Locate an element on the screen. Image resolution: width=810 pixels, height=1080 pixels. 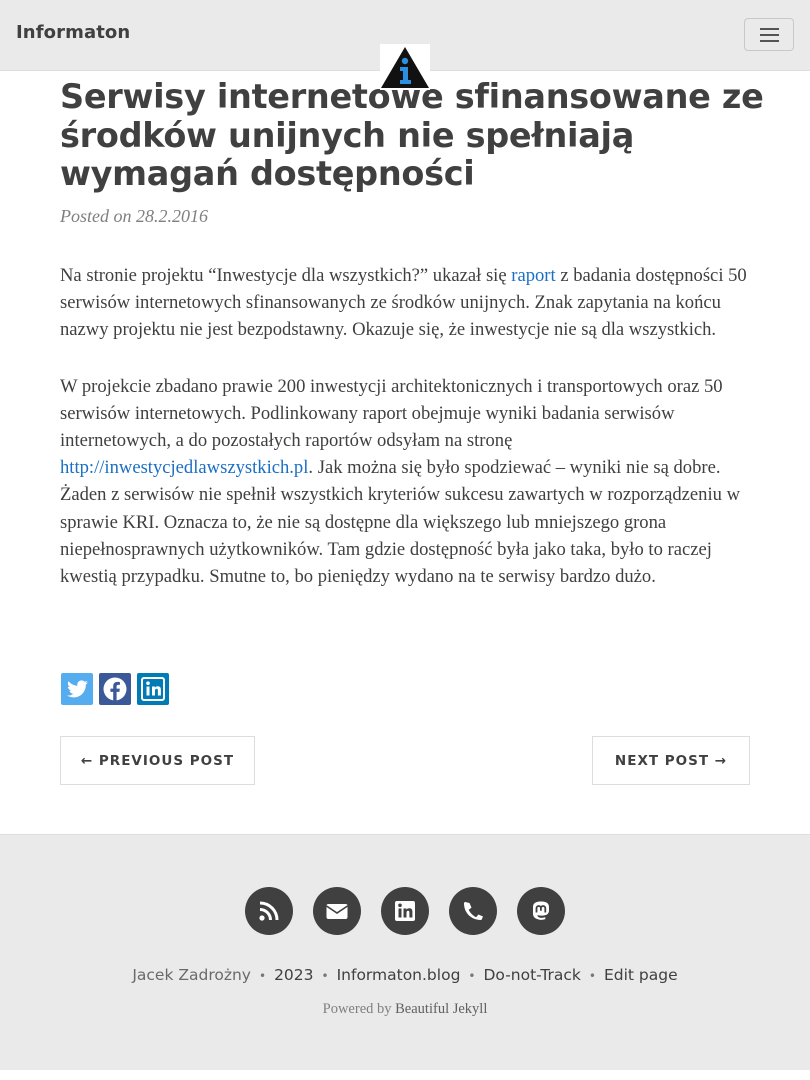
facebook-icon is located at coordinates (115, 689).